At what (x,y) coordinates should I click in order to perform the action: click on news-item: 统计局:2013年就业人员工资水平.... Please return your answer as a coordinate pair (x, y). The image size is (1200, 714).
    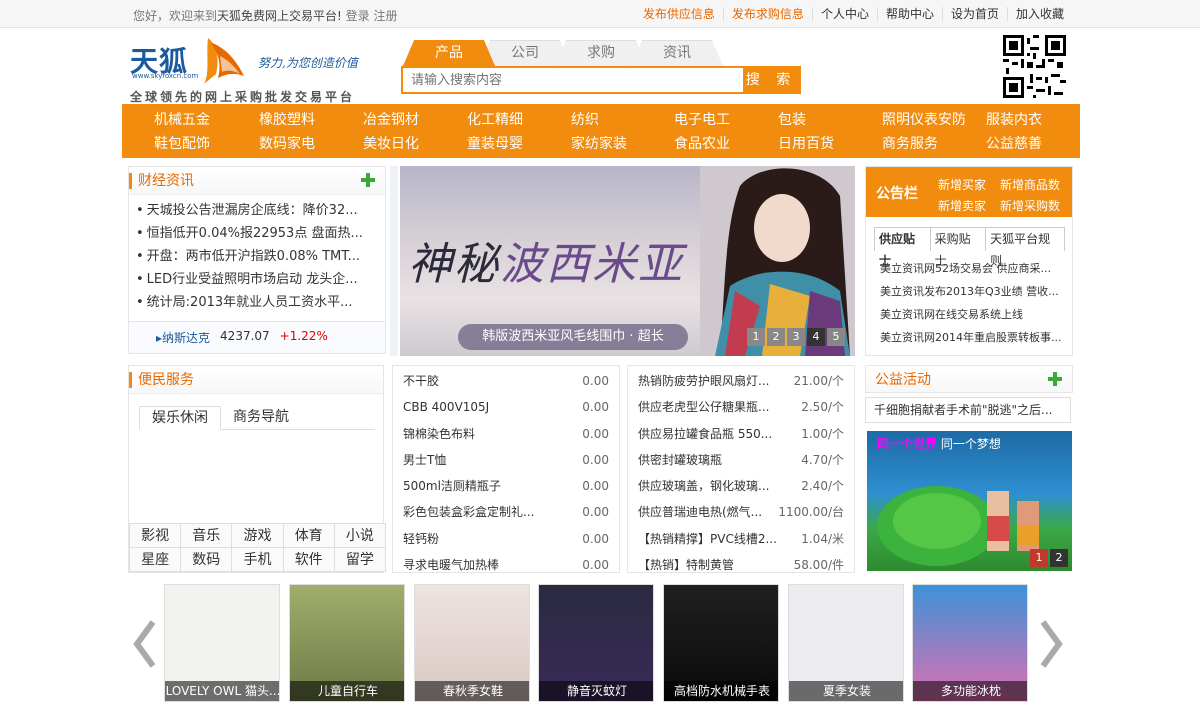
    Looking at the image, I should click on (260, 302).